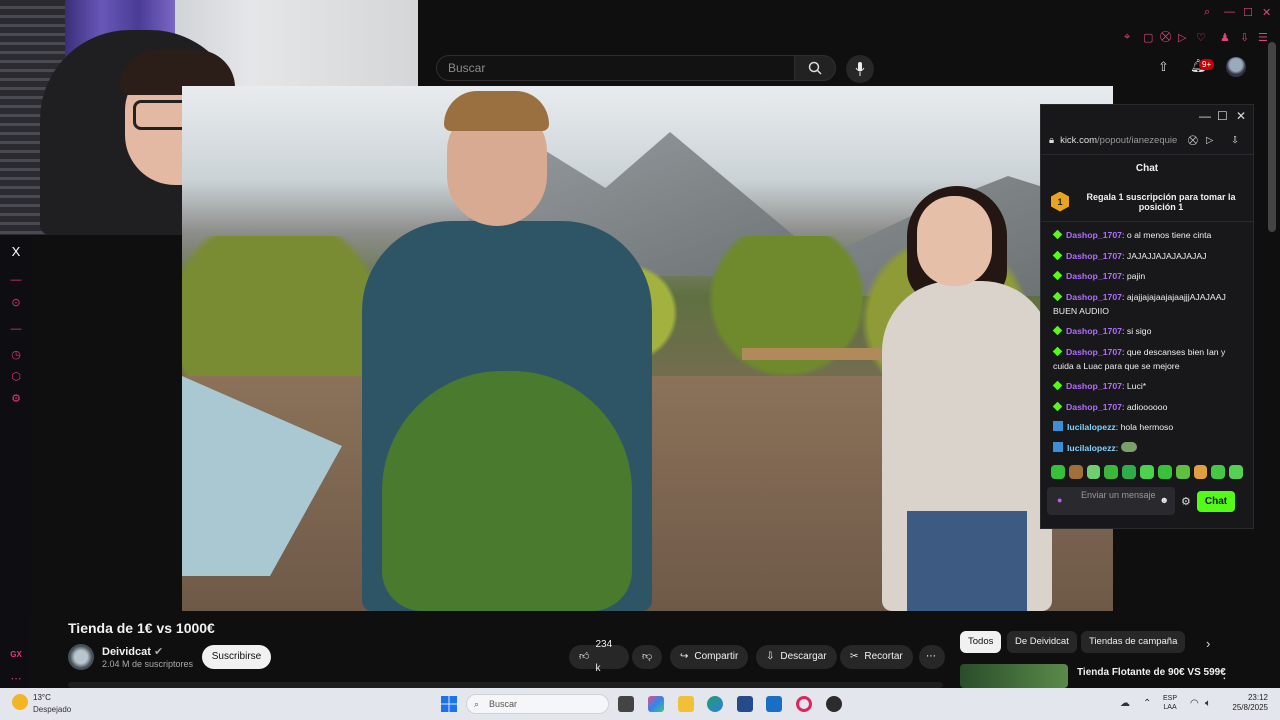 The image size is (1280, 720). Describe the element at coordinates (1147, 256) in the screenshot. I see `chat-message: Dashop_1707: JAJAJJAJAJAJAJAJ` at that location.